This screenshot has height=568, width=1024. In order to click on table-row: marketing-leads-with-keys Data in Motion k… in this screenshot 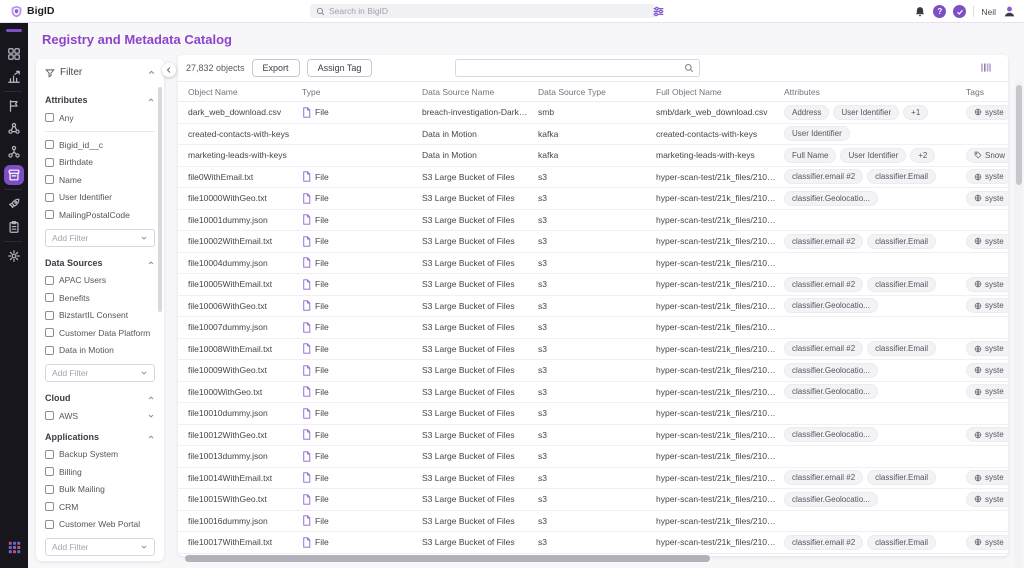, I will do `click(593, 156)`.